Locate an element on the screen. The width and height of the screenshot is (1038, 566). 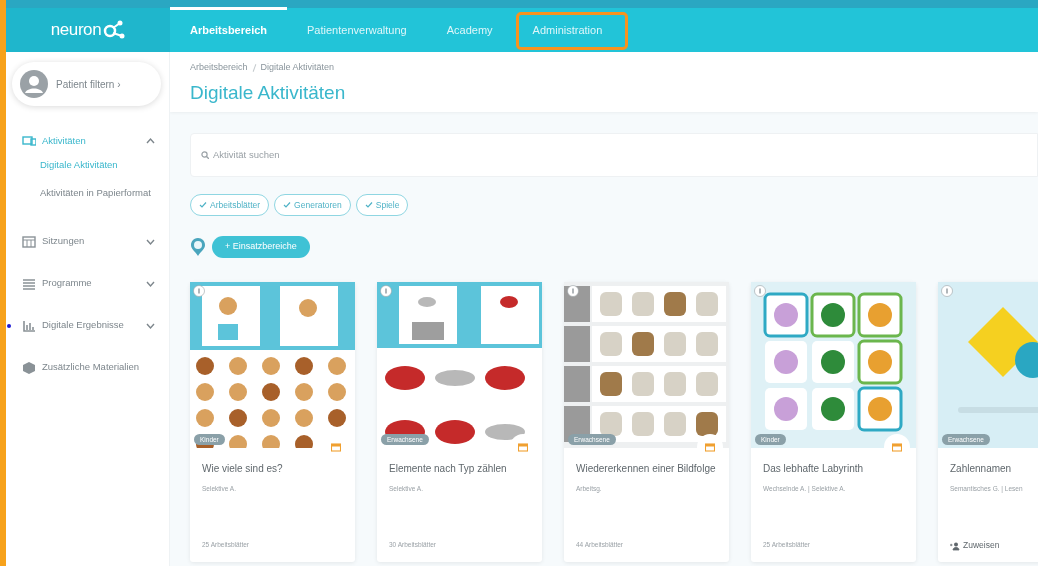
filter-chip: Arbeitsblätter is located at coordinates (230, 205).